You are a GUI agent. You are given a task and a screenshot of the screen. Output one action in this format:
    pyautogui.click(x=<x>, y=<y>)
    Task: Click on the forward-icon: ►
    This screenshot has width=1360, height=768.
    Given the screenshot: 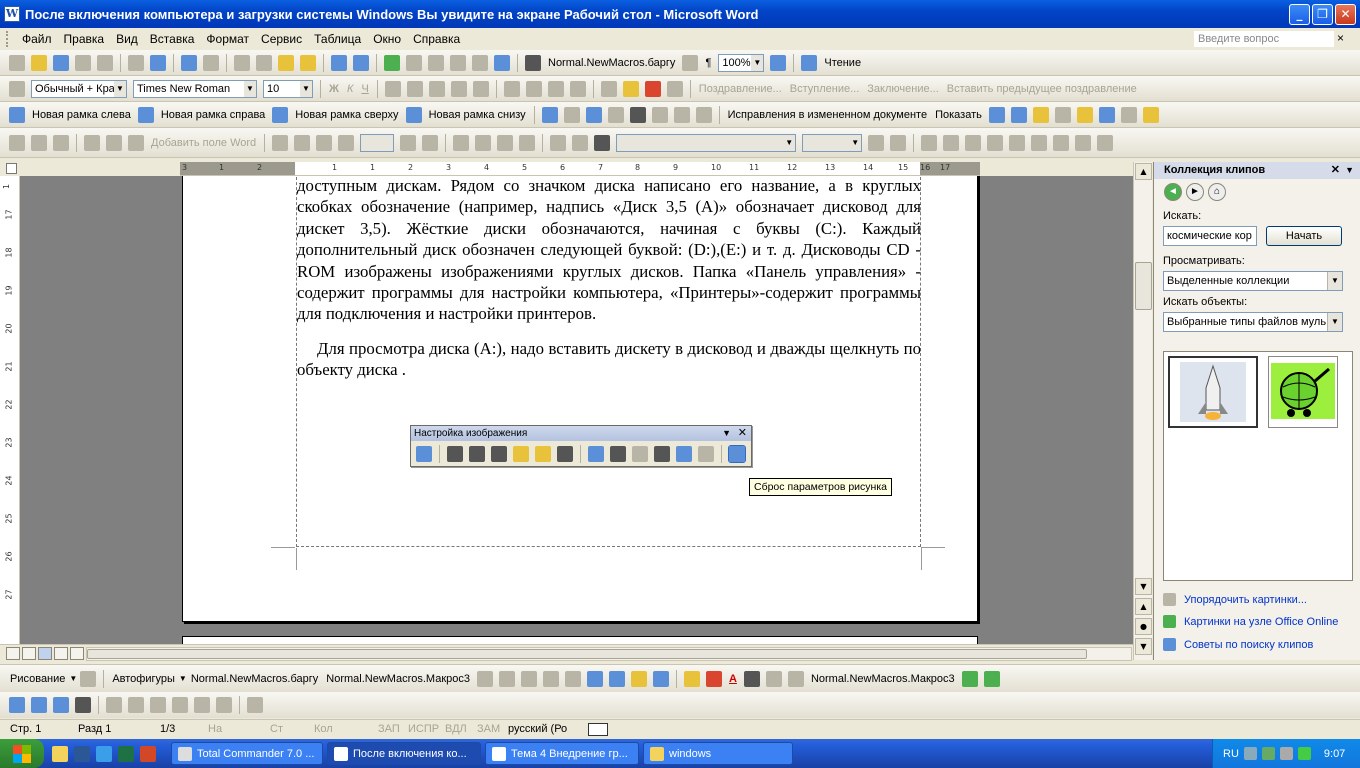 What is the action you would take?
    pyautogui.click(x=1195, y=192)
    